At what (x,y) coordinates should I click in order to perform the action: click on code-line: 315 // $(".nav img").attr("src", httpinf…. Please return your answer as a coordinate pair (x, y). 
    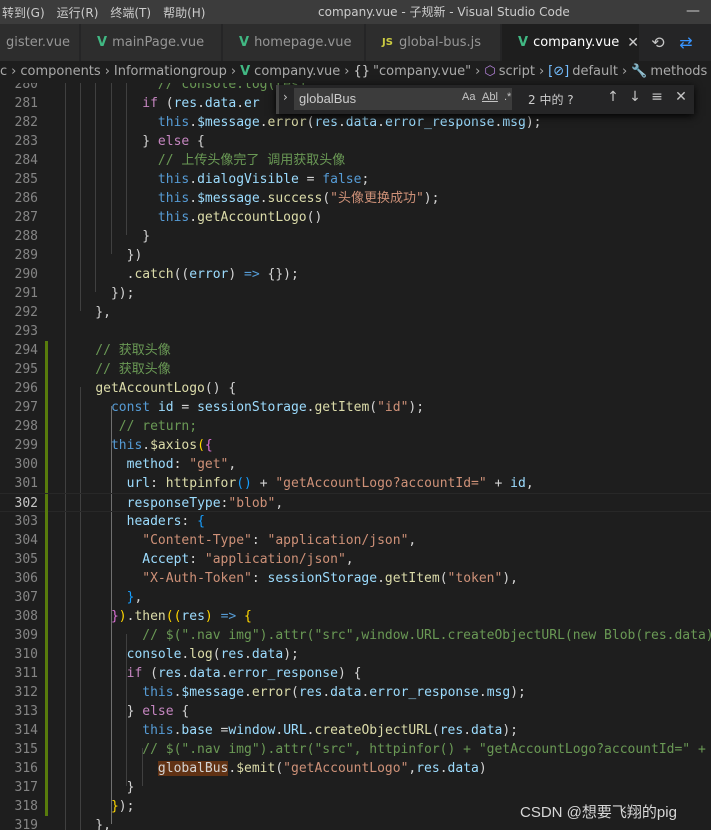
    Looking at the image, I should click on (355, 749).